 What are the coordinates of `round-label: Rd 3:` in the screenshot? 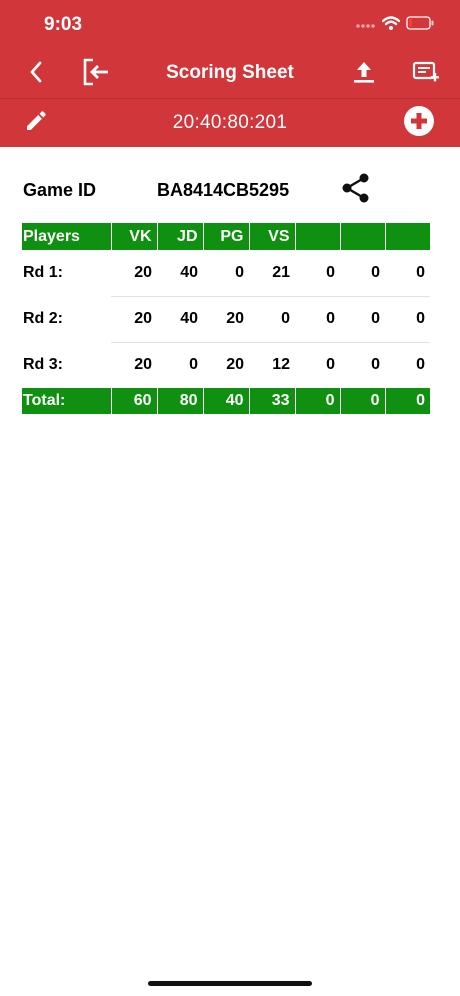 It's located at (43, 364).